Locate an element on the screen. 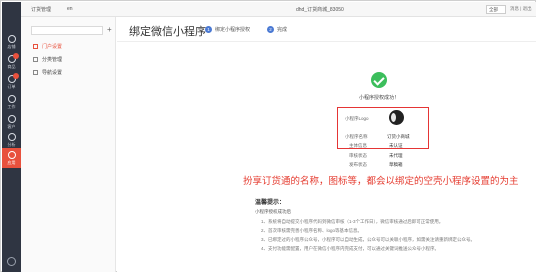  page-title: 绑定微信小程序 is located at coordinates (167, 32).